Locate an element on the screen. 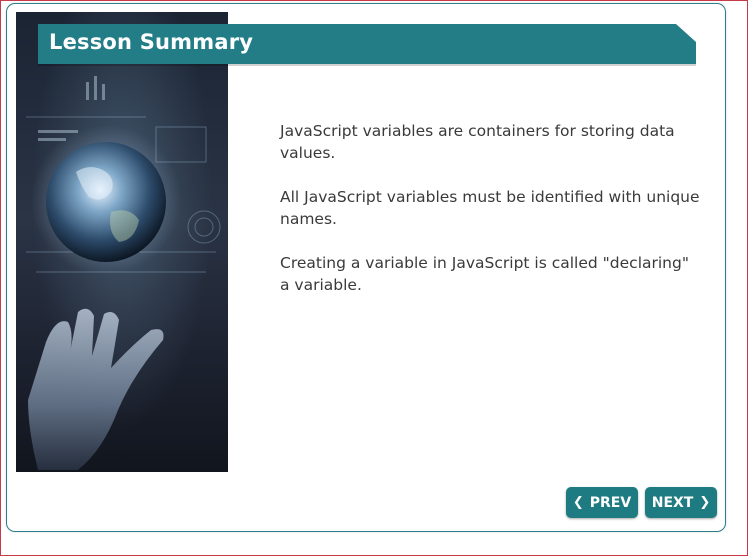  next-button: NEXT ❯ is located at coordinates (681, 502).